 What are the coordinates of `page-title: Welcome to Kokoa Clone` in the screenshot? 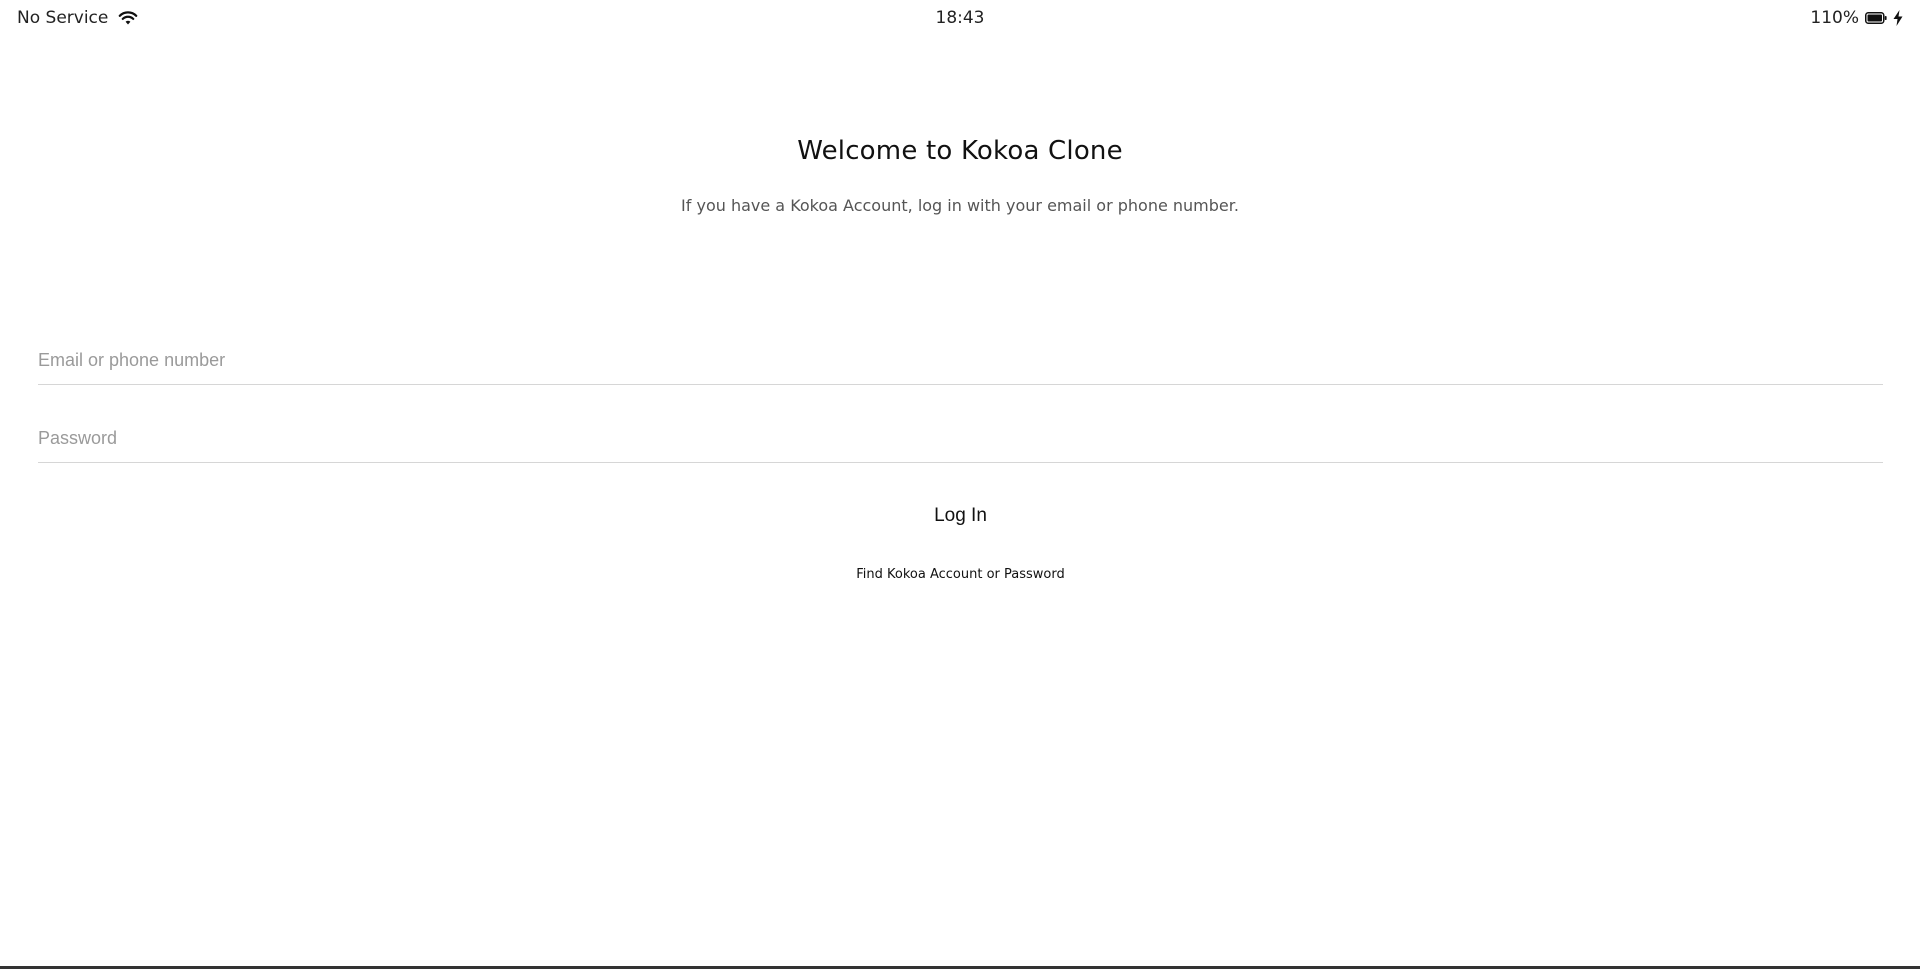 It's located at (960, 151).